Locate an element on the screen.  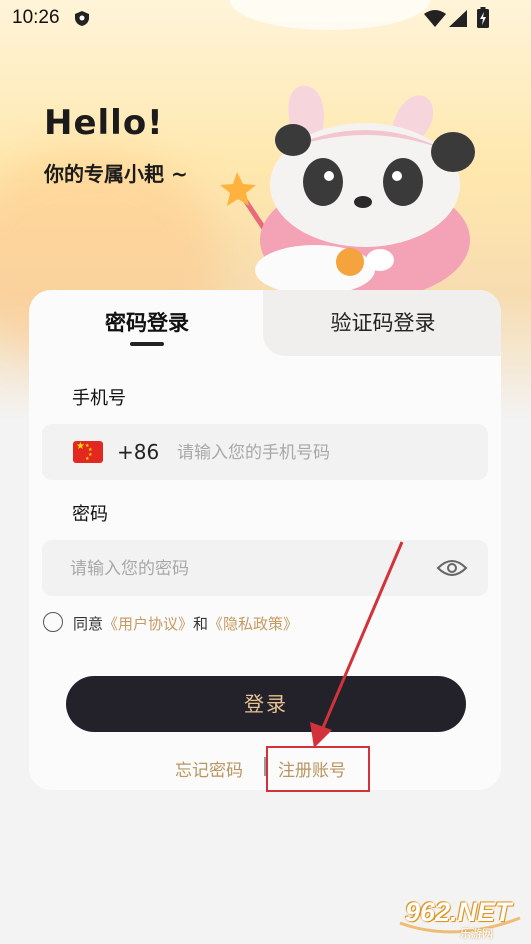
tab-sms-code-login: 验证码登录 is located at coordinates (383, 323).